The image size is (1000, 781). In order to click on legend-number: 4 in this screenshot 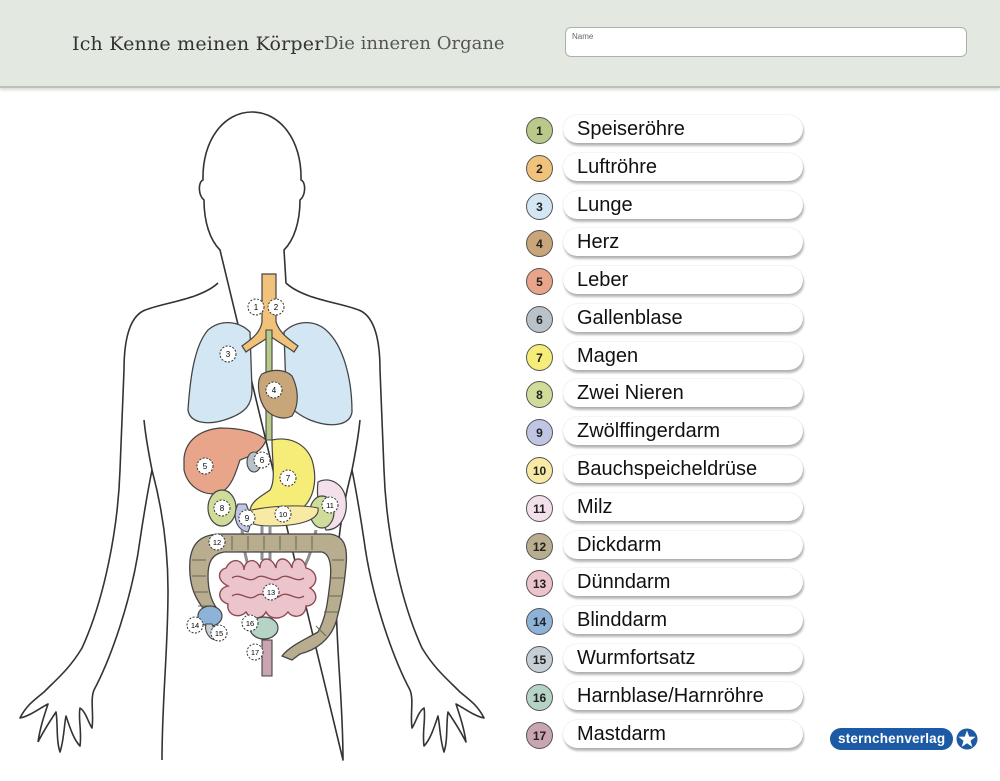, I will do `click(539, 243)`.